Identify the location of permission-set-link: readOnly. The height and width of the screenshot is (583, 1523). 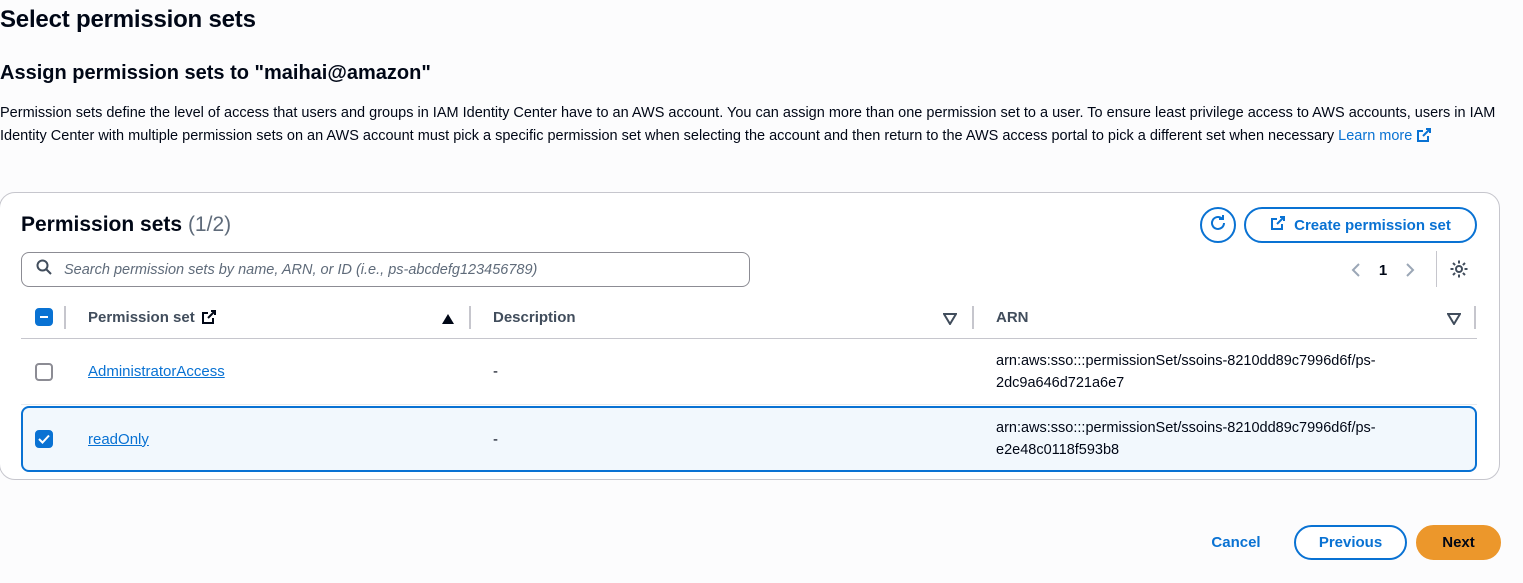
(118, 439).